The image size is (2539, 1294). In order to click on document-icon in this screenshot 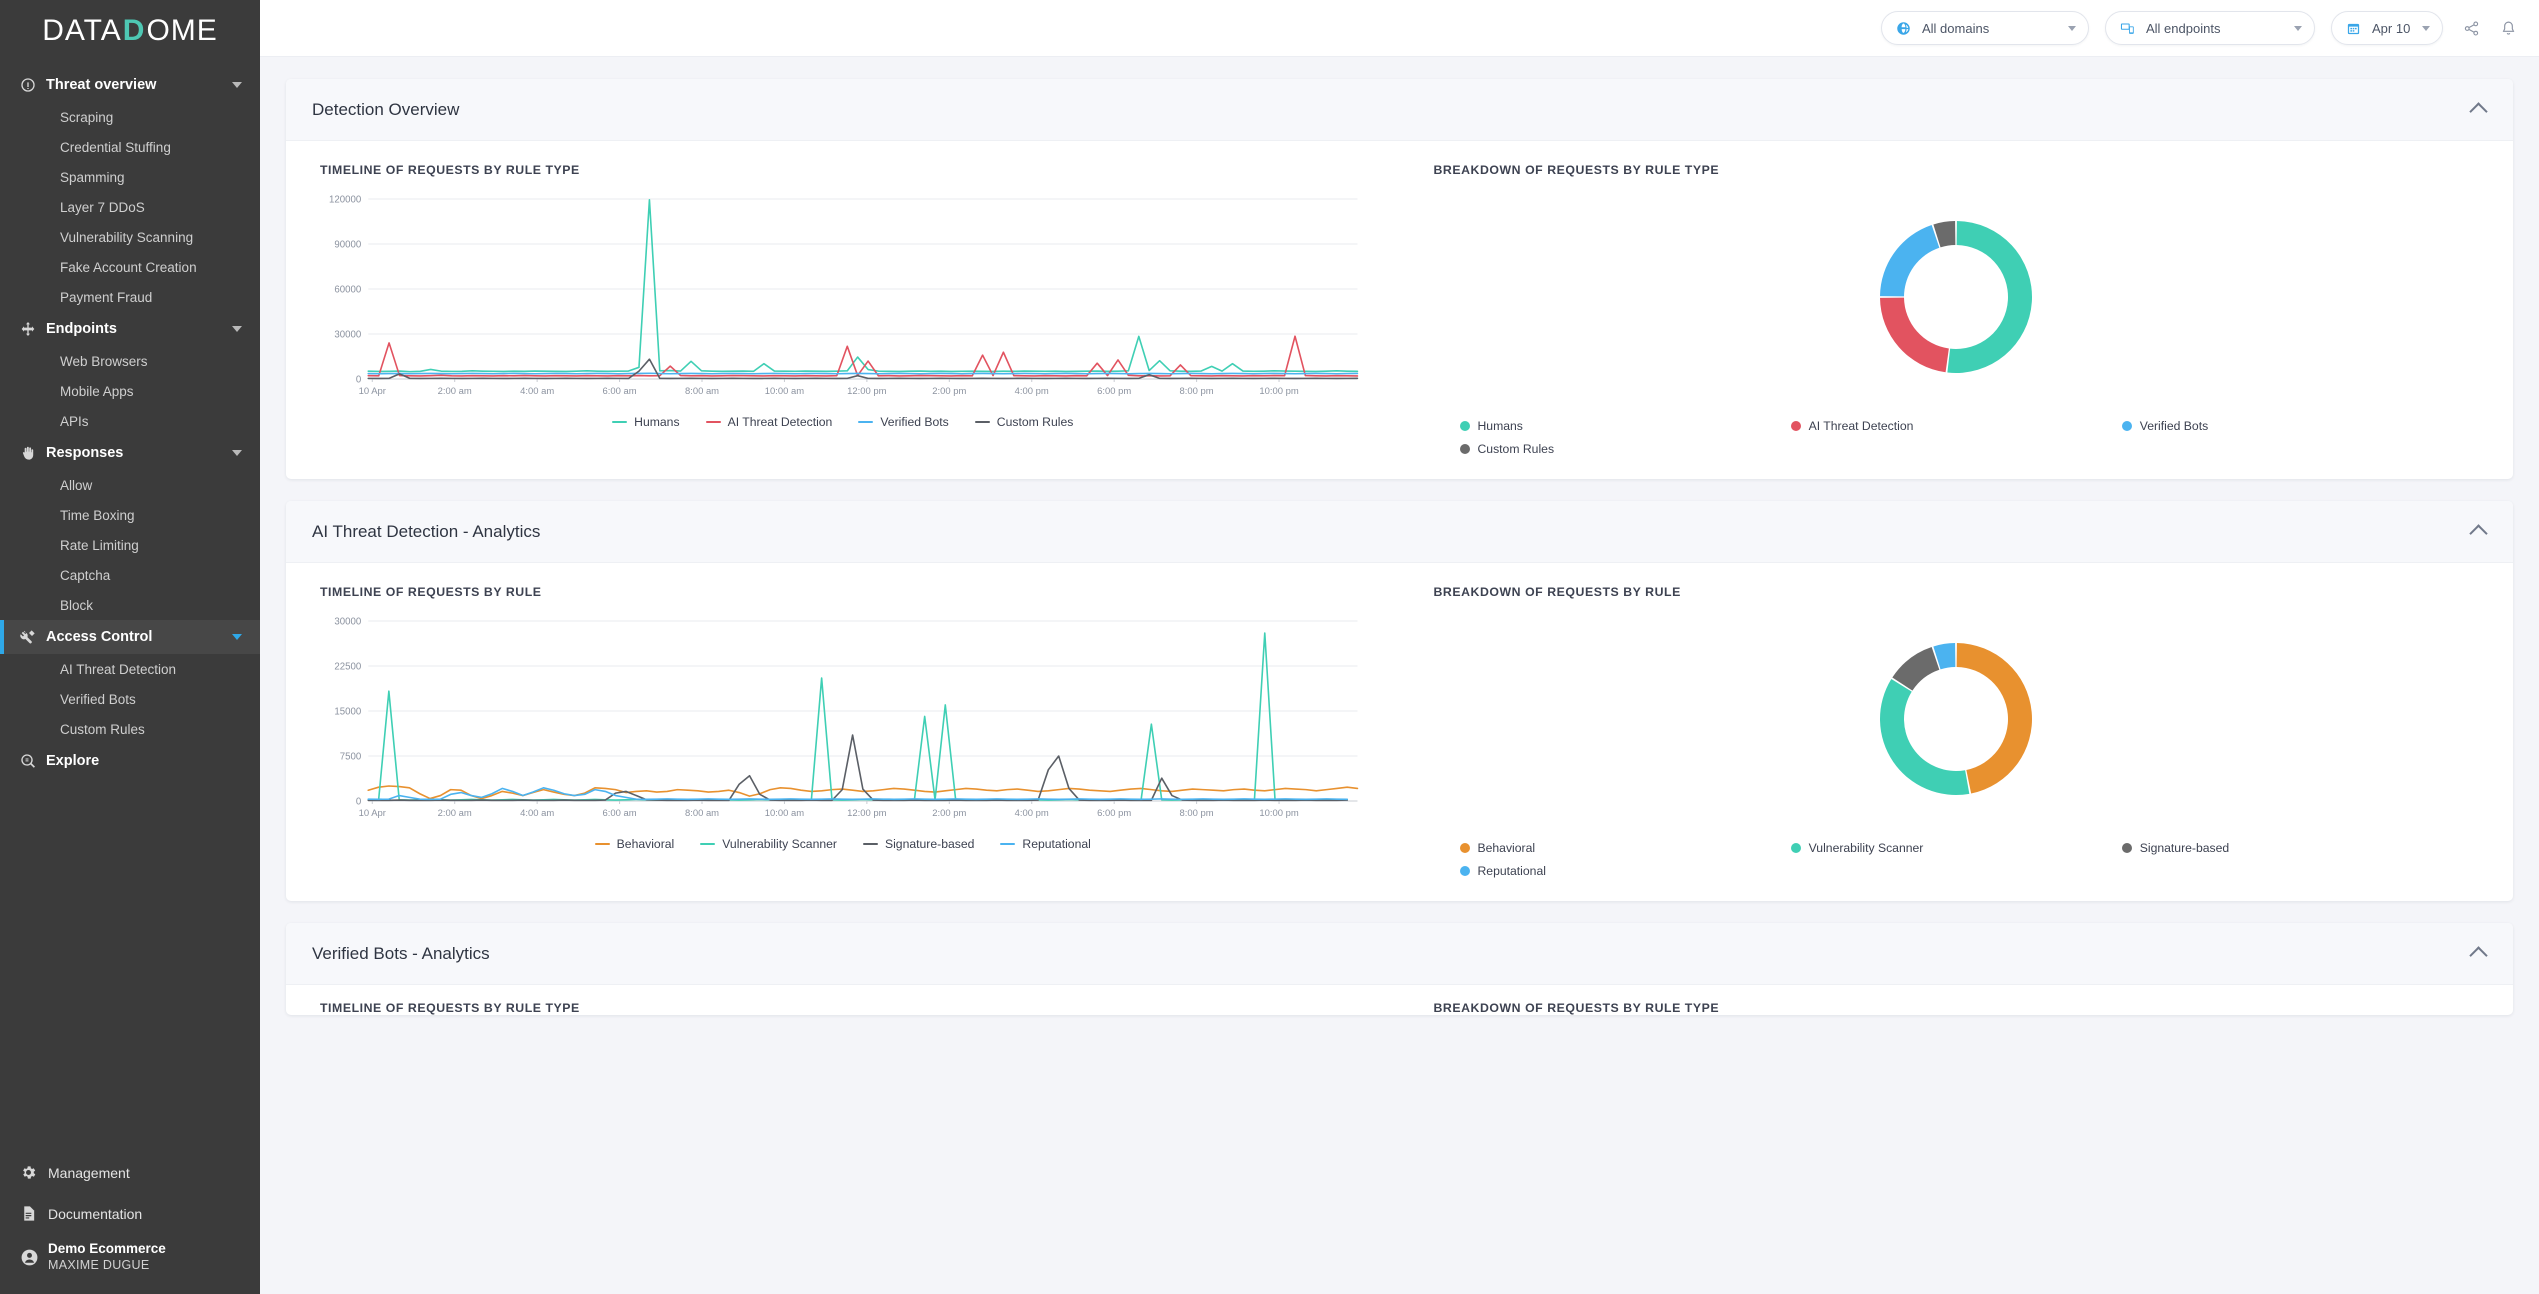, I will do `click(34, 1213)`.